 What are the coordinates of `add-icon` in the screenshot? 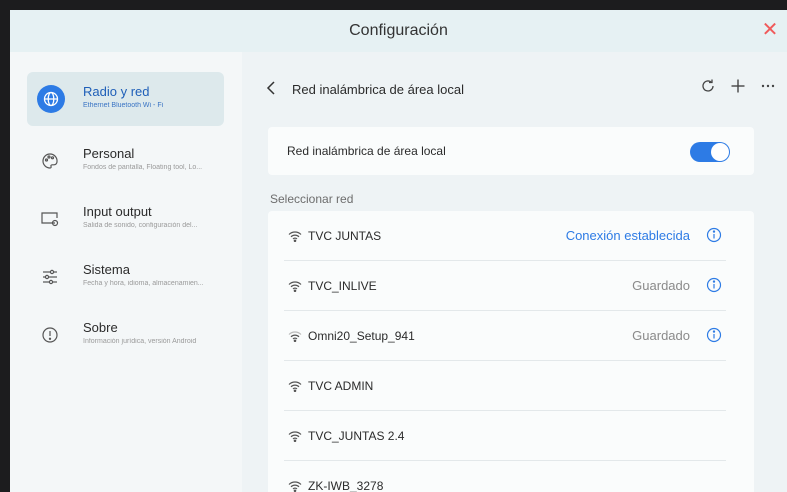 It's located at (738, 86).